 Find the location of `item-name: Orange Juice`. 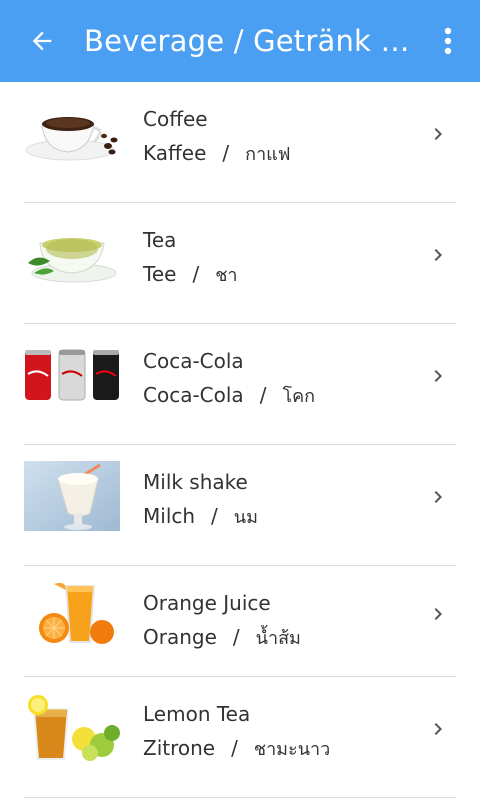

item-name: Orange Juice is located at coordinates (207, 603).